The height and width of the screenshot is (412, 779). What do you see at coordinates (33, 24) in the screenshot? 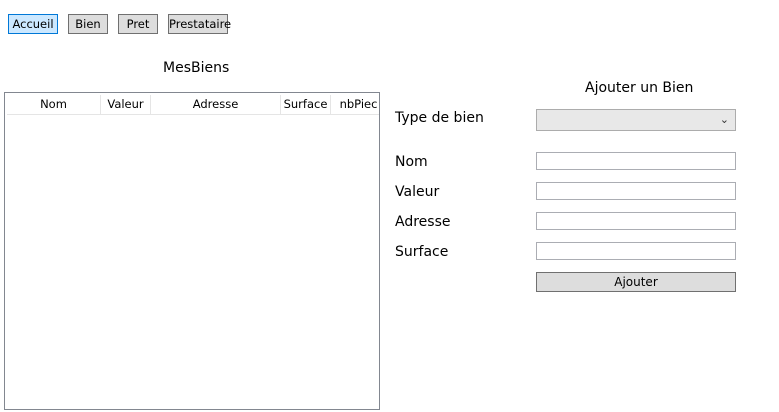
I see `nav-accueil-button: Accueil` at bounding box center [33, 24].